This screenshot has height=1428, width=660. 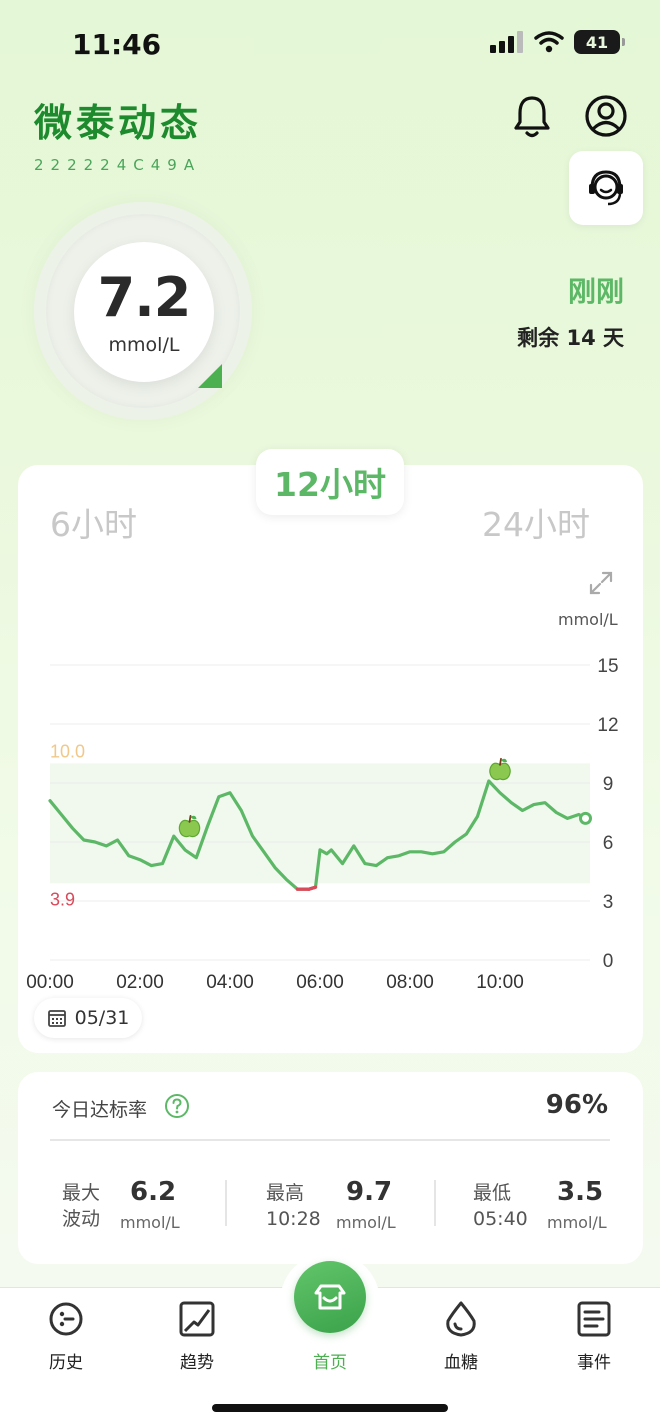 What do you see at coordinates (607, 666) in the screenshot?
I see `y-tick-label: 15` at bounding box center [607, 666].